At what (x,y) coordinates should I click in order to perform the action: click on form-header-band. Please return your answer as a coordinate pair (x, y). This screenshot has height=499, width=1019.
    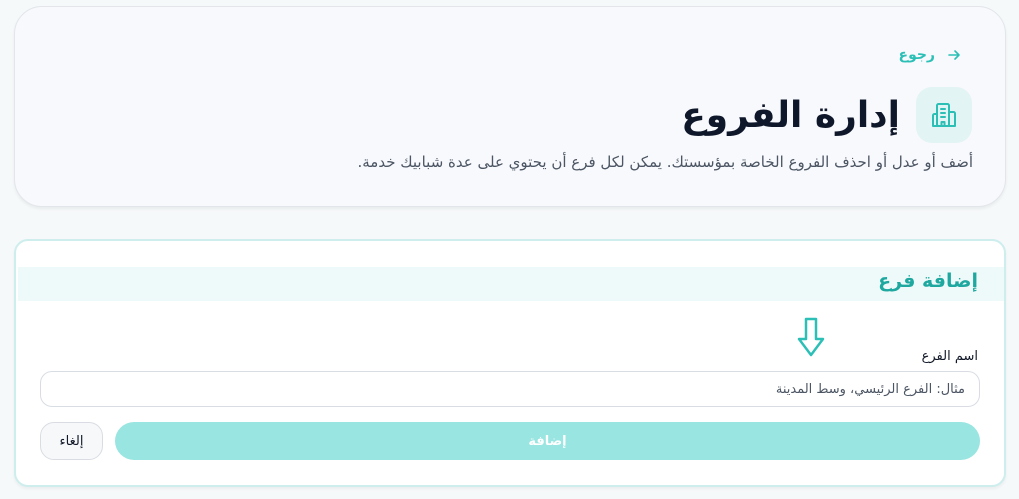
    Looking at the image, I should click on (511, 284).